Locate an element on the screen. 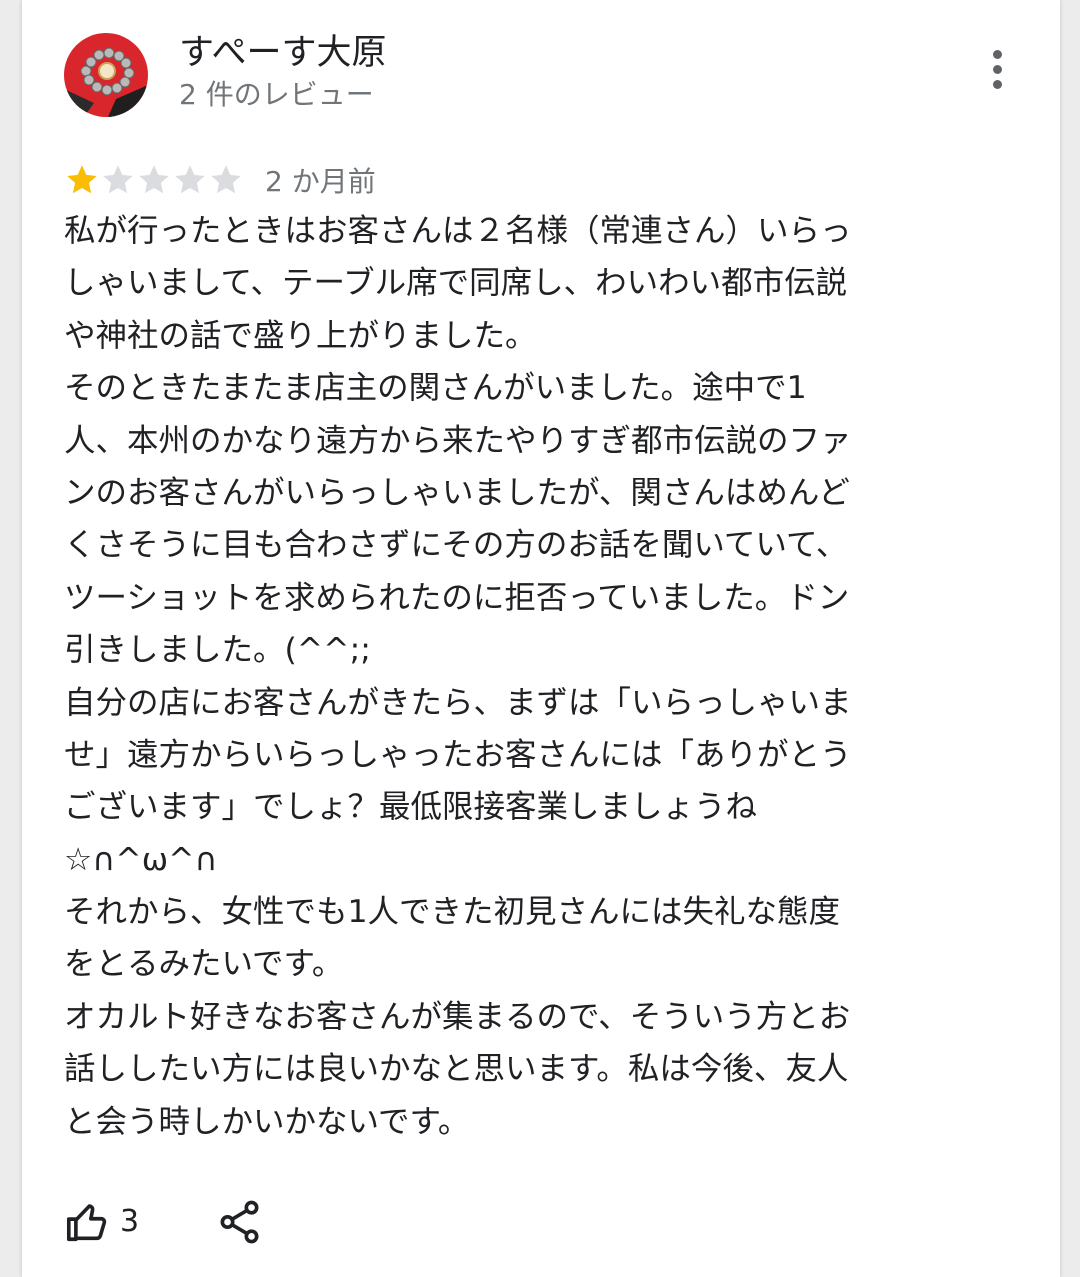 The height and width of the screenshot is (1277, 1080). review-text-line: そのときたまたま店主の関さんがいました。途中で1 is located at coordinates (435, 388).